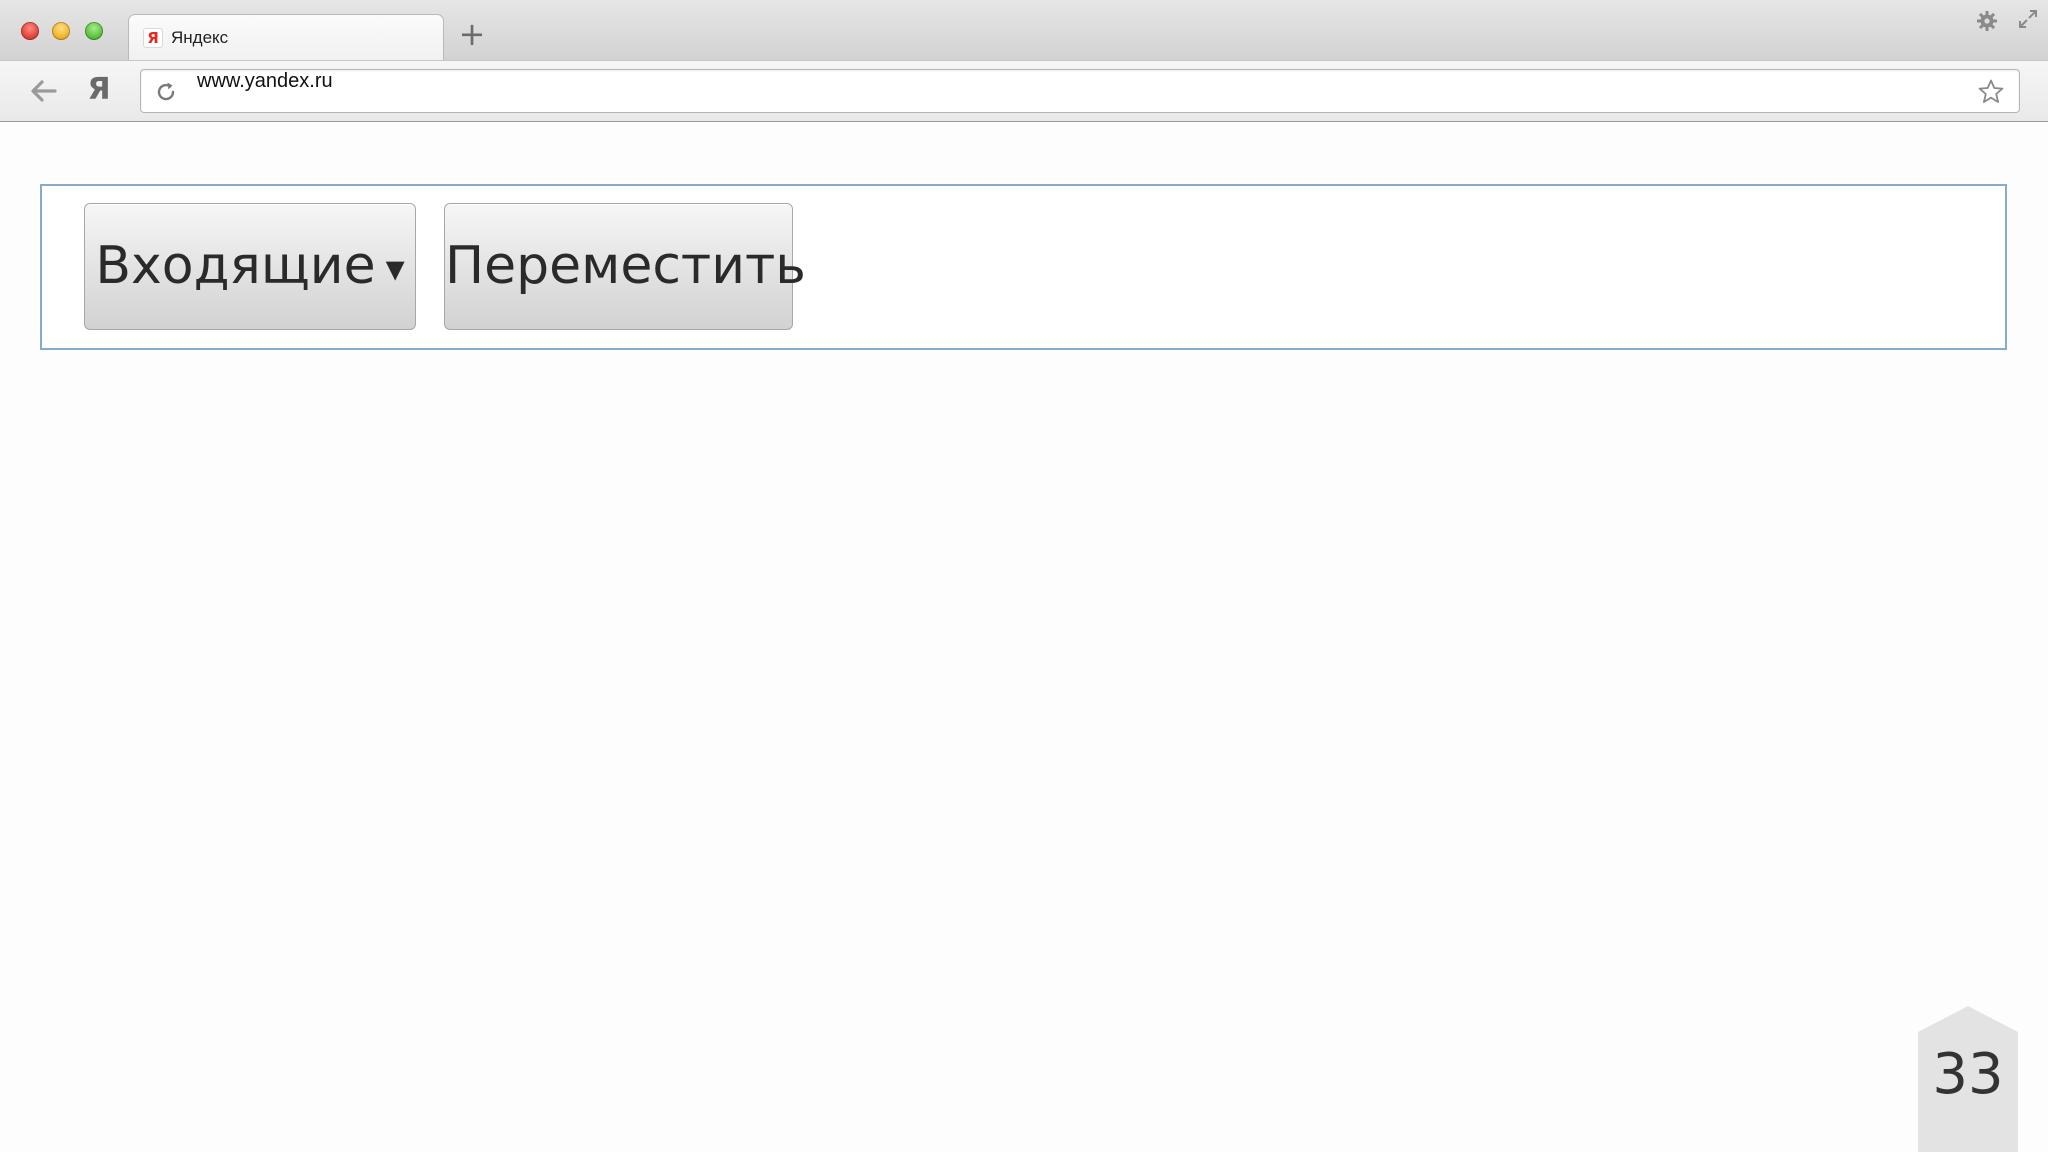  I want to click on chevron-down-icon: ▾, so click(395, 268).